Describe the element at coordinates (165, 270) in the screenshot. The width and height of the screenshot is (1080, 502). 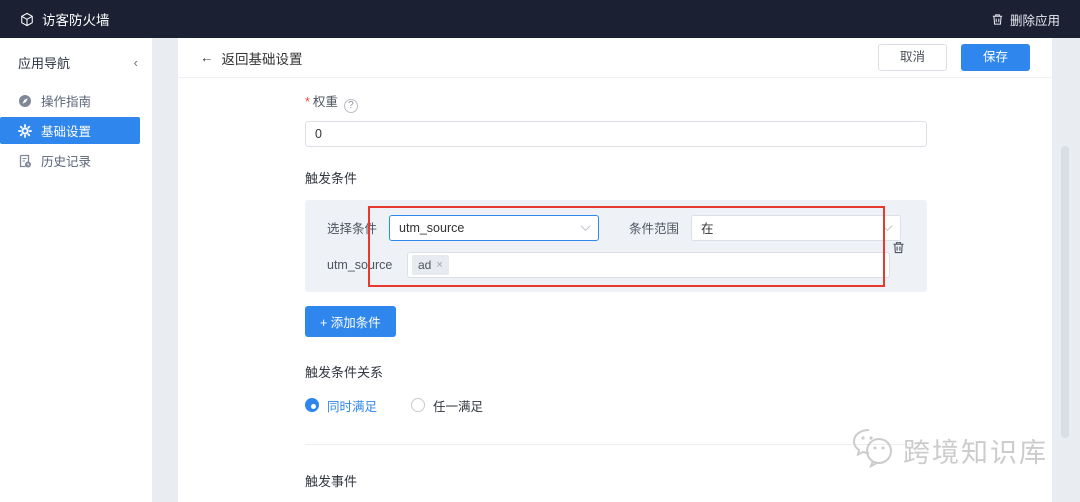
I see `left-gutter` at that location.